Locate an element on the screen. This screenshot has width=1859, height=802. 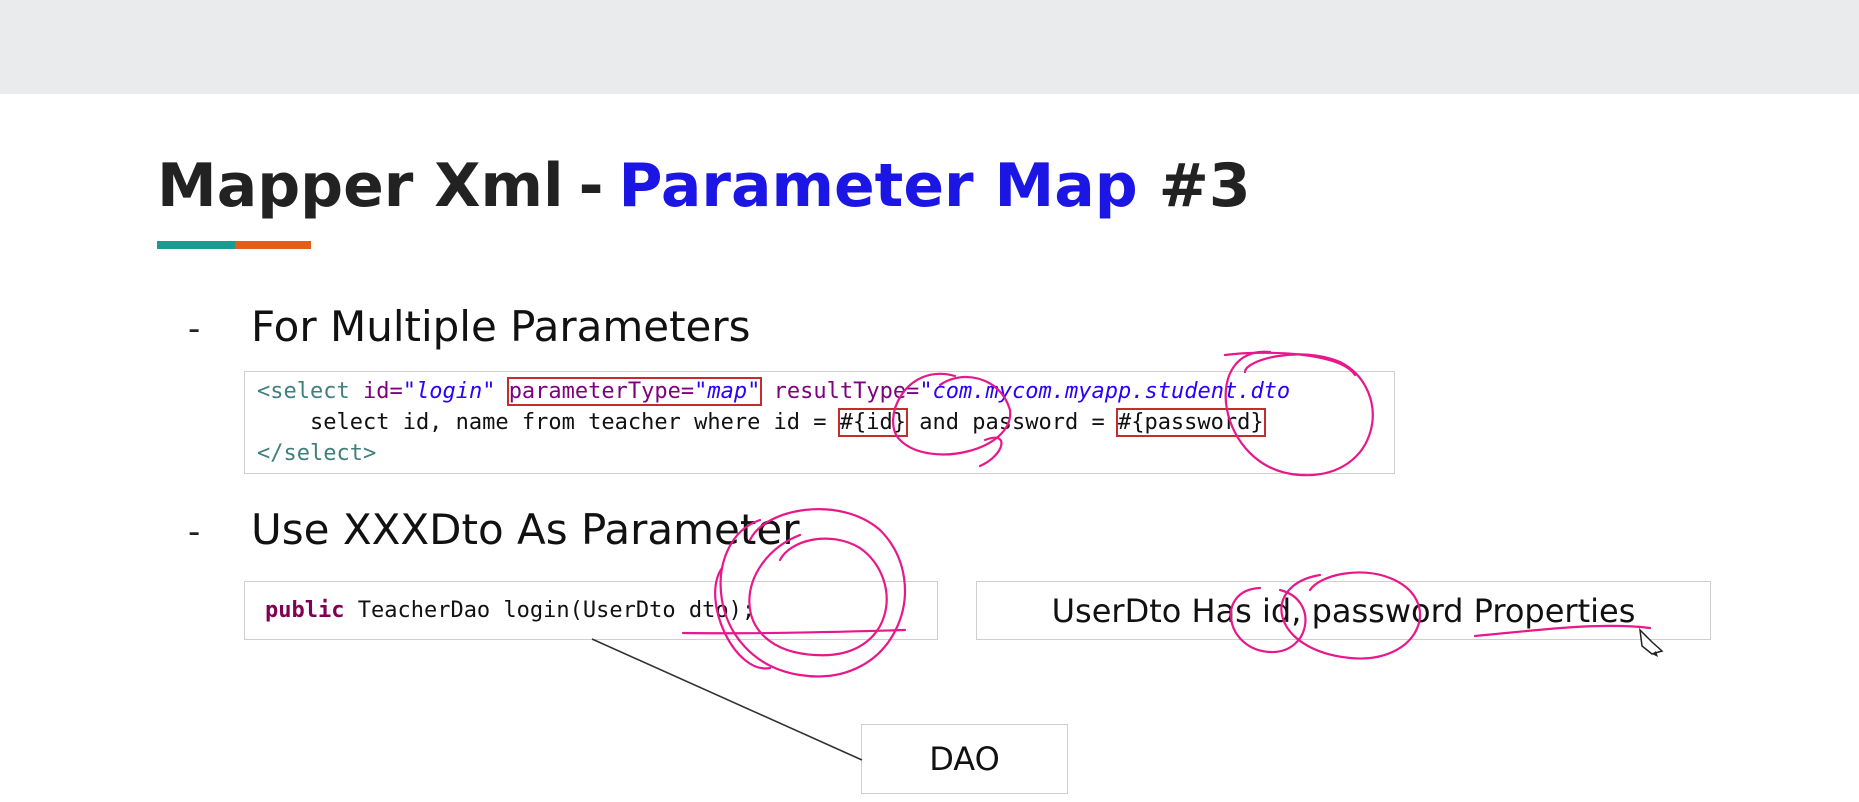
code-method-close: ); is located at coordinates (742, 610).